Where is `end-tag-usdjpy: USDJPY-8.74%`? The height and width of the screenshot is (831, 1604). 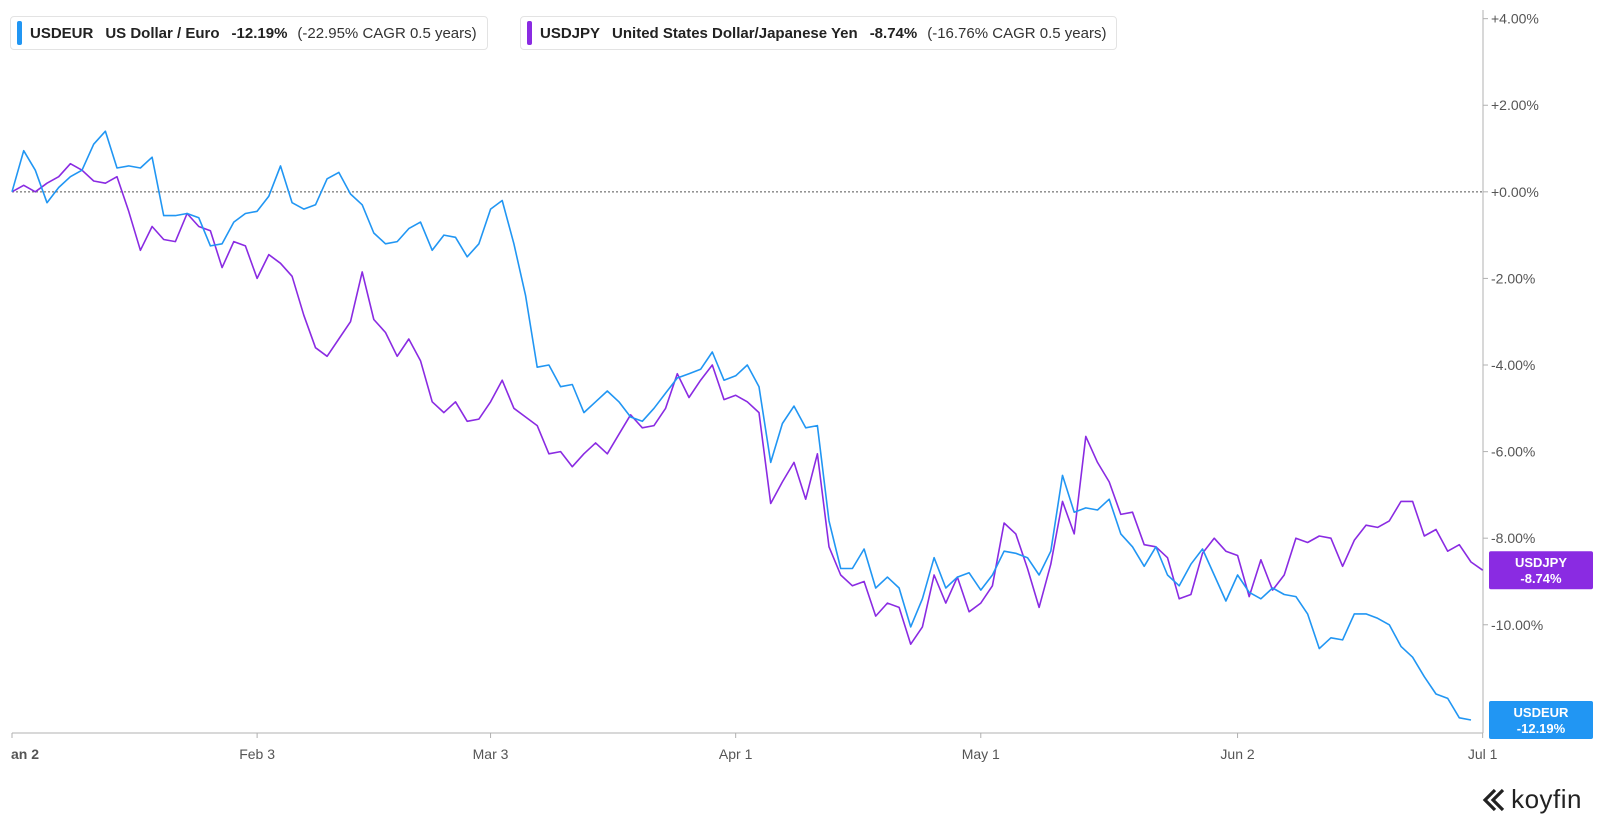 end-tag-usdjpy: USDJPY-8.74% is located at coordinates (1541, 570).